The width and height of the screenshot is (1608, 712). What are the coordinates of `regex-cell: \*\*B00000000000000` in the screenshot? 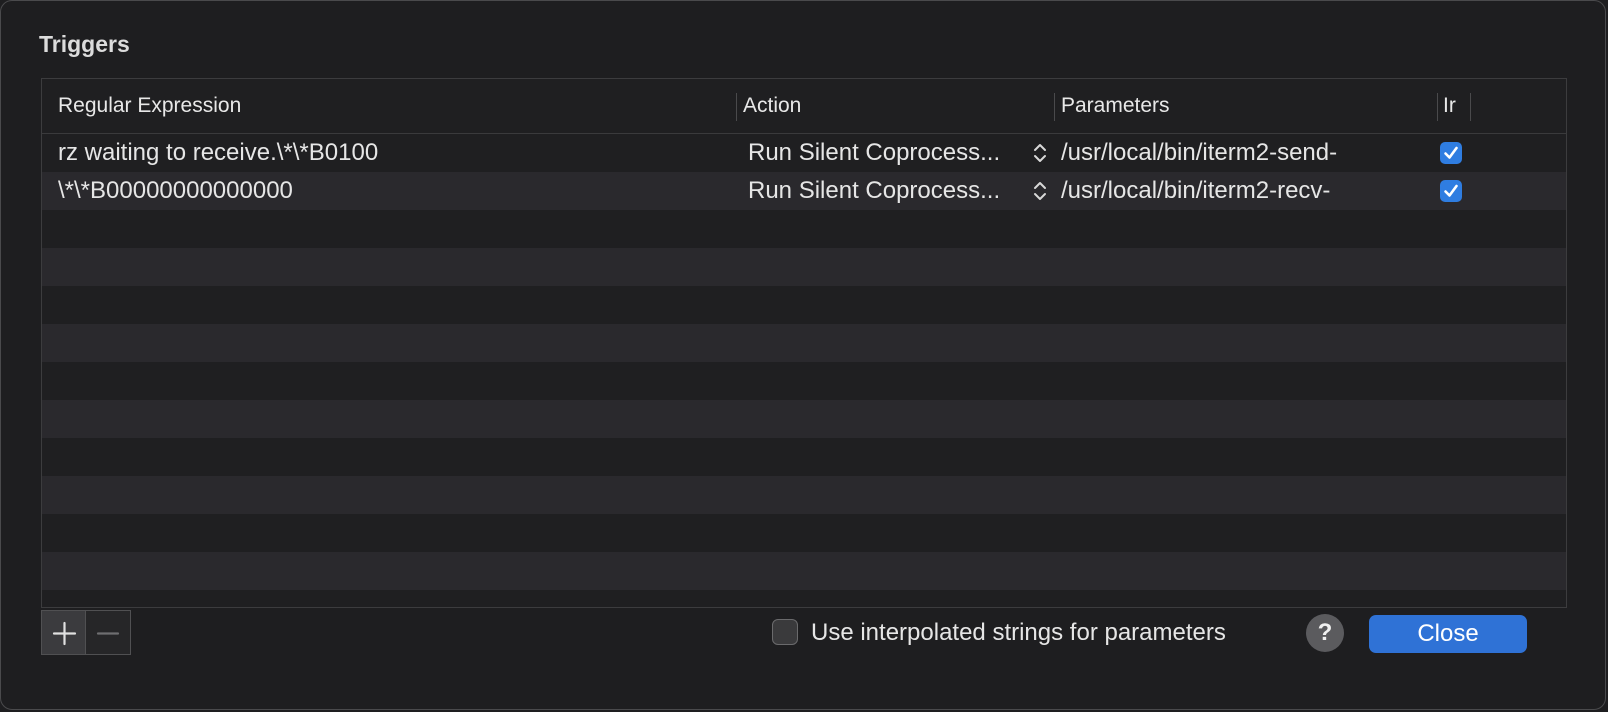 It's located at (393, 191).